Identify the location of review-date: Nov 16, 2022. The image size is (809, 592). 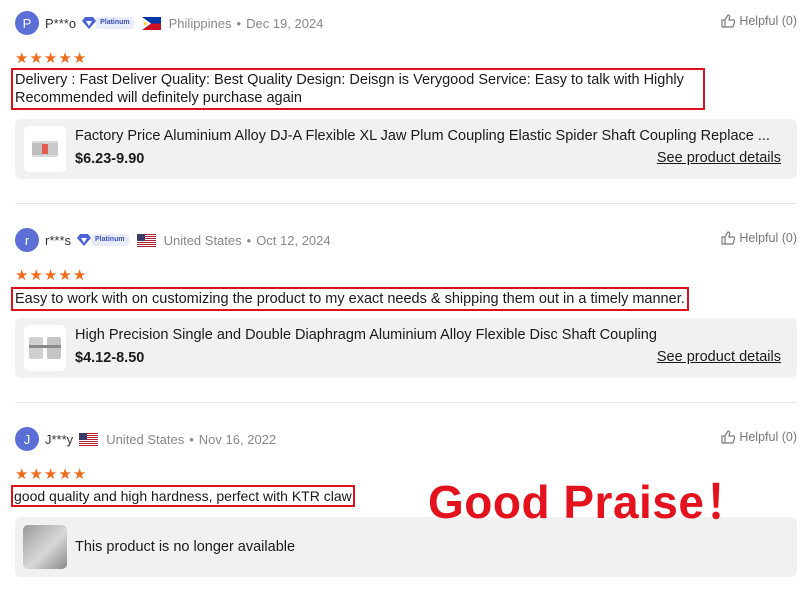
(237, 439).